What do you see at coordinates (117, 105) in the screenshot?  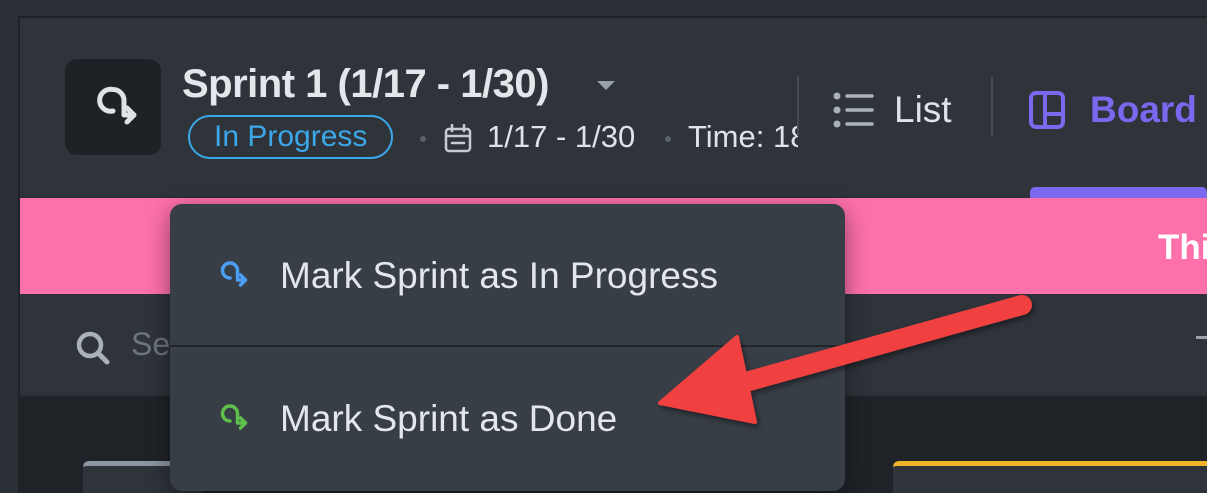 I see `sprint-icon` at bounding box center [117, 105].